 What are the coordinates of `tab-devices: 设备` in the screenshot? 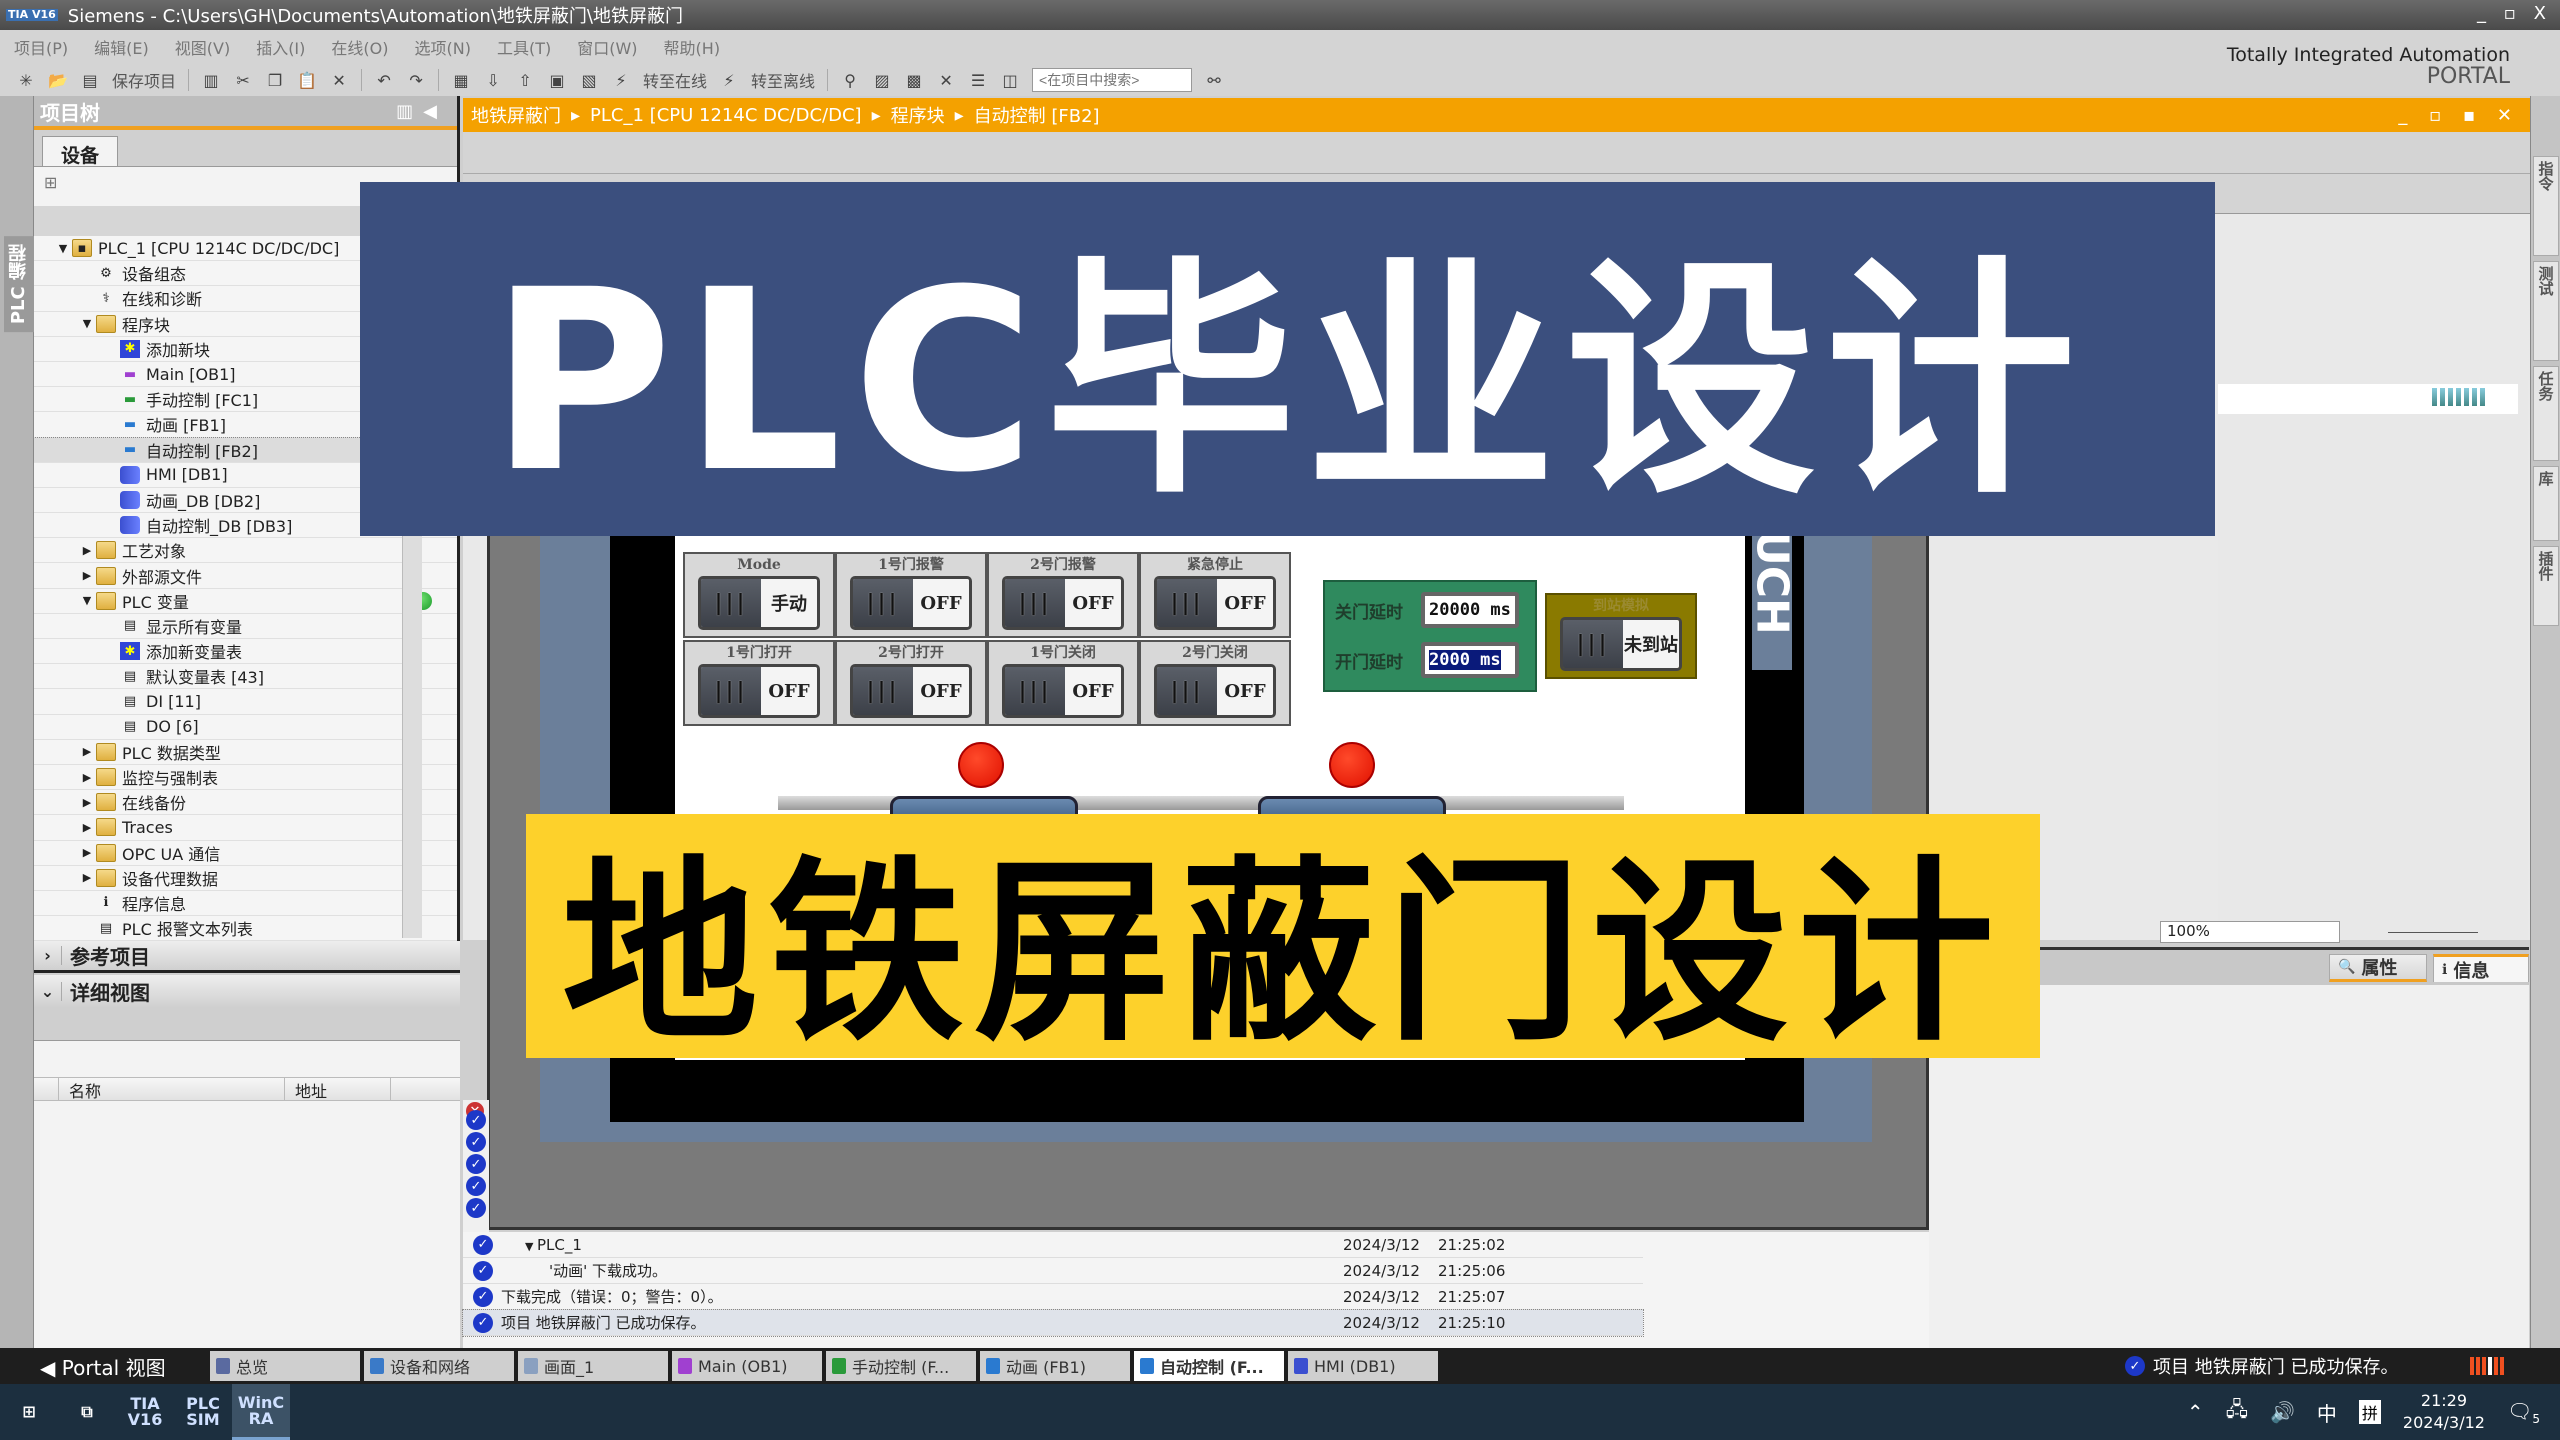 It's located at (80, 151).